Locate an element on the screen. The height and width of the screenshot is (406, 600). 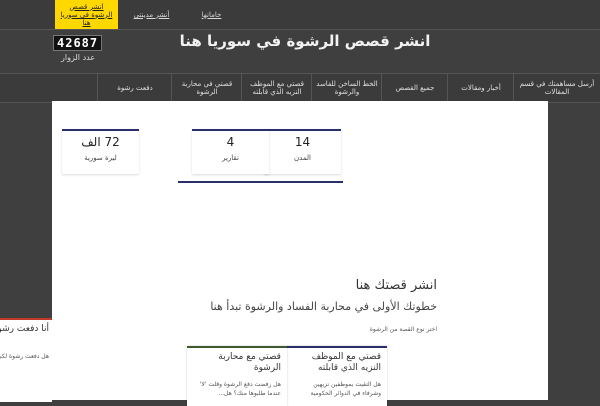
nav-item-fight-bribery: قصتي في محاربة الرشوة is located at coordinates (206, 88).